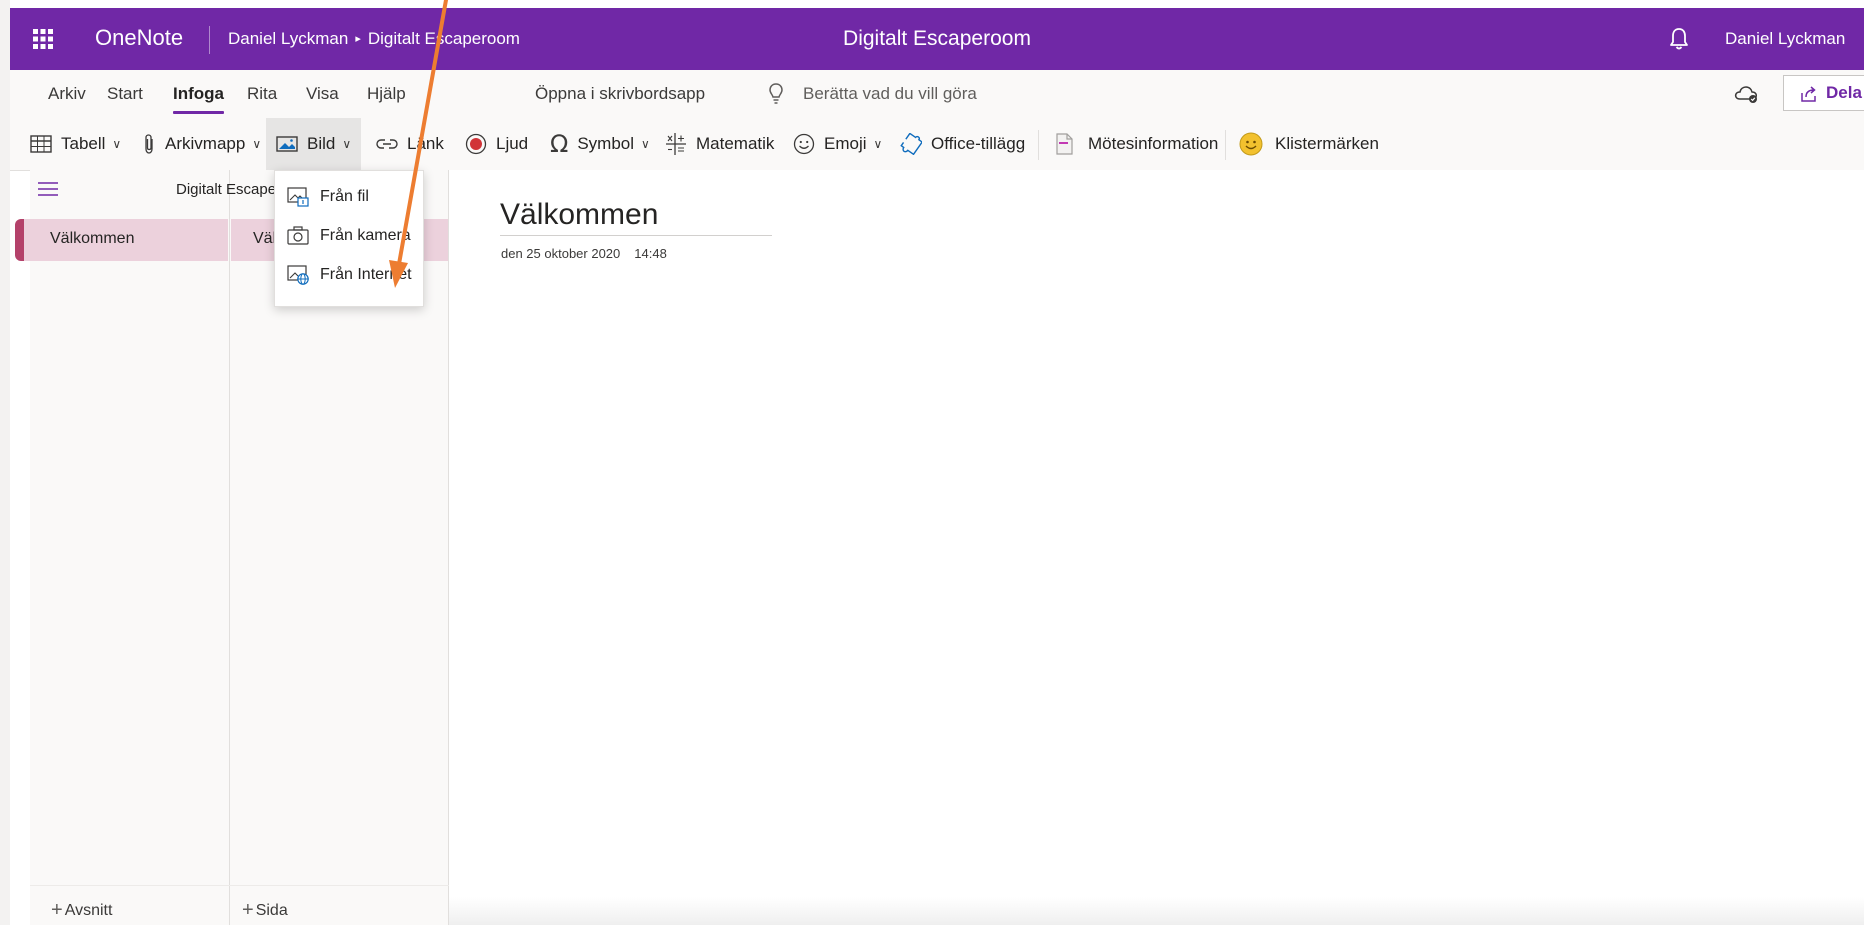 The width and height of the screenshot is (1864, 925). What do you see at coordinates (239, 885) in the screenshot?
I see `pane-footer-divider` at bounding box center [239, 885].